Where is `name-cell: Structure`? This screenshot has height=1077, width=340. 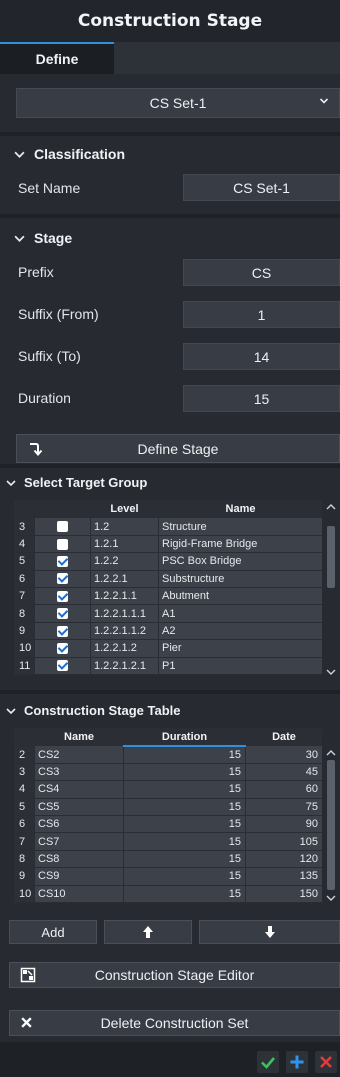 name-cell: Structure is located at coordinates (240, 526).